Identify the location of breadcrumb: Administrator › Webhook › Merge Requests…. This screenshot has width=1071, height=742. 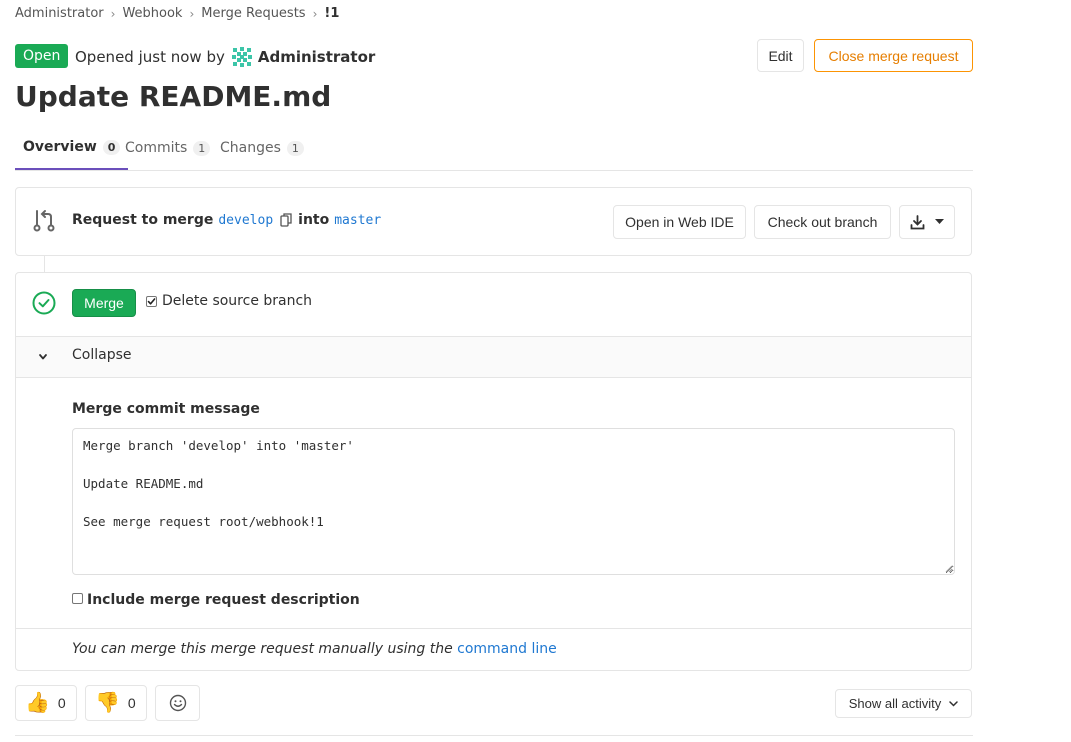
(177, 13).